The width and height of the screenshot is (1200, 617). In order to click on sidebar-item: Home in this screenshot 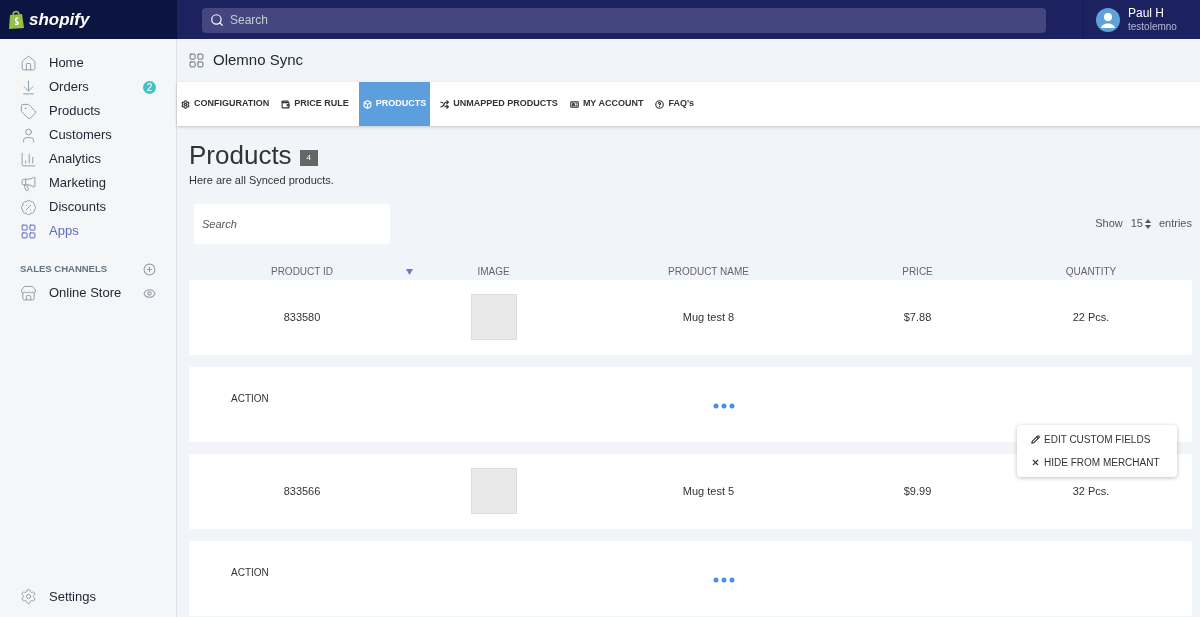, I will do `click(88, 63)`.